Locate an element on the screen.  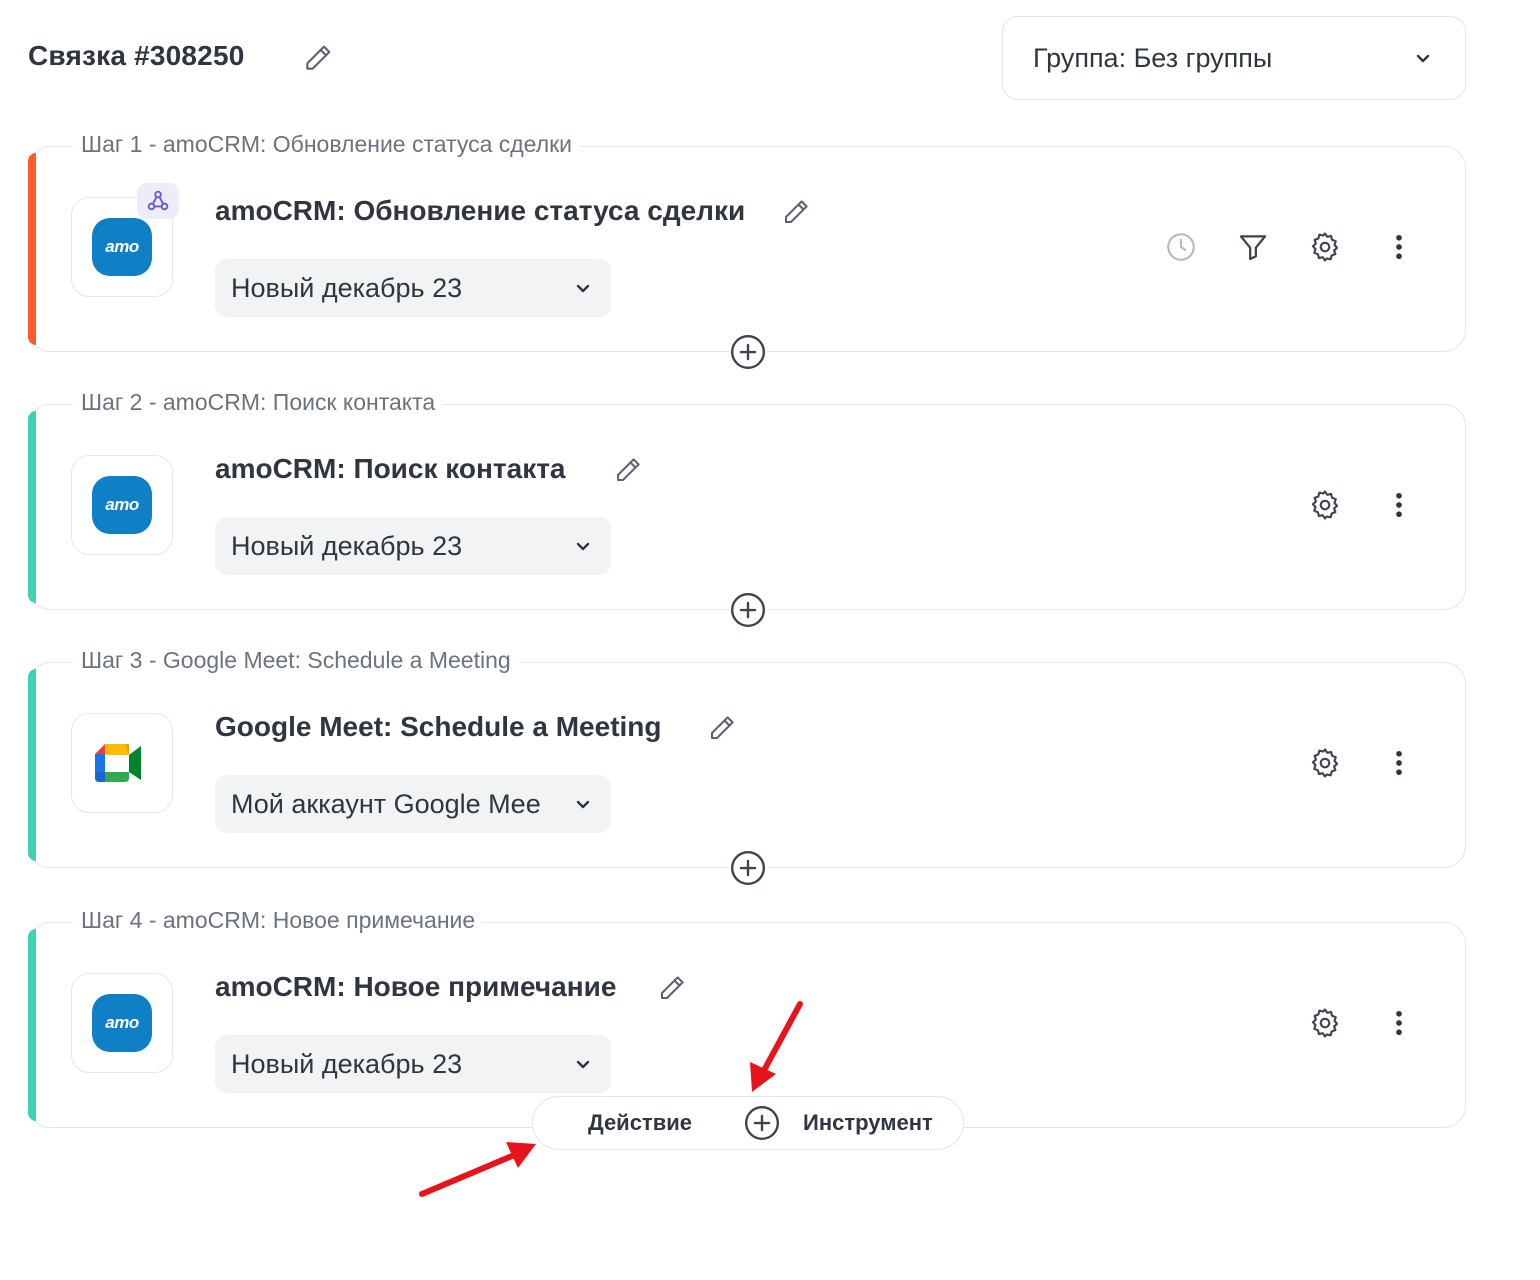
clock-icon is located at coordinates (1181, 247).